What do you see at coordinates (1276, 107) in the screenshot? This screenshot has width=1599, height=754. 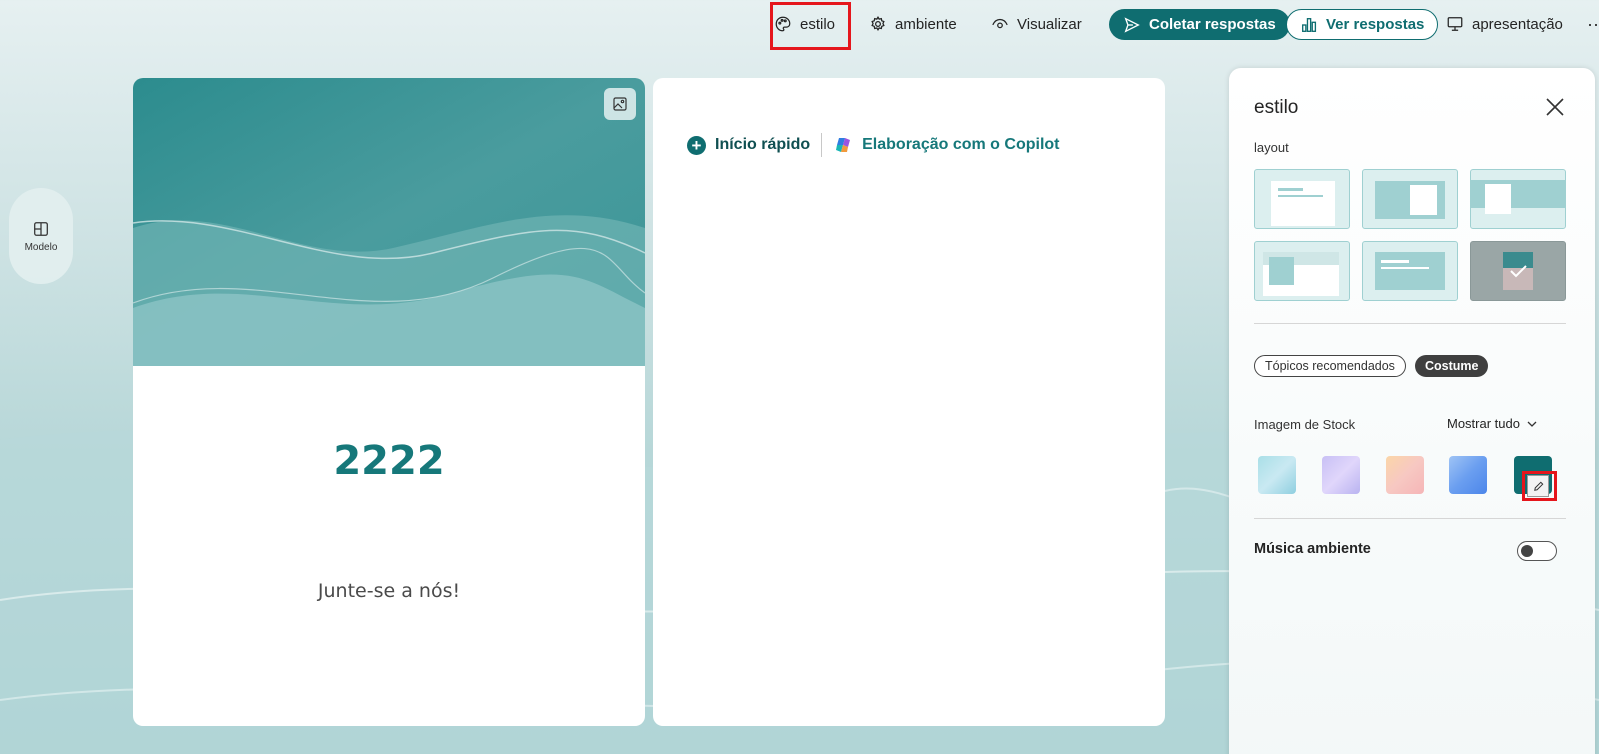 I see `style-panel-title: estilo` at bounding box center [1276, 107].